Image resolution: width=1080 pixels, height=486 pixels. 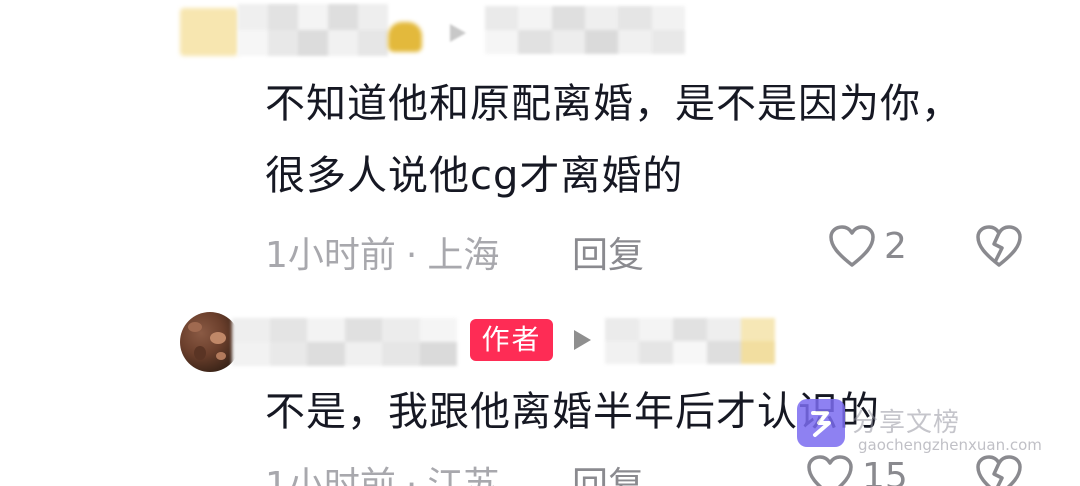 What do you see at coordinates (585, 30) in the screenshot?
I see `reply-target-mosaic` at bounding box center [585, 30].